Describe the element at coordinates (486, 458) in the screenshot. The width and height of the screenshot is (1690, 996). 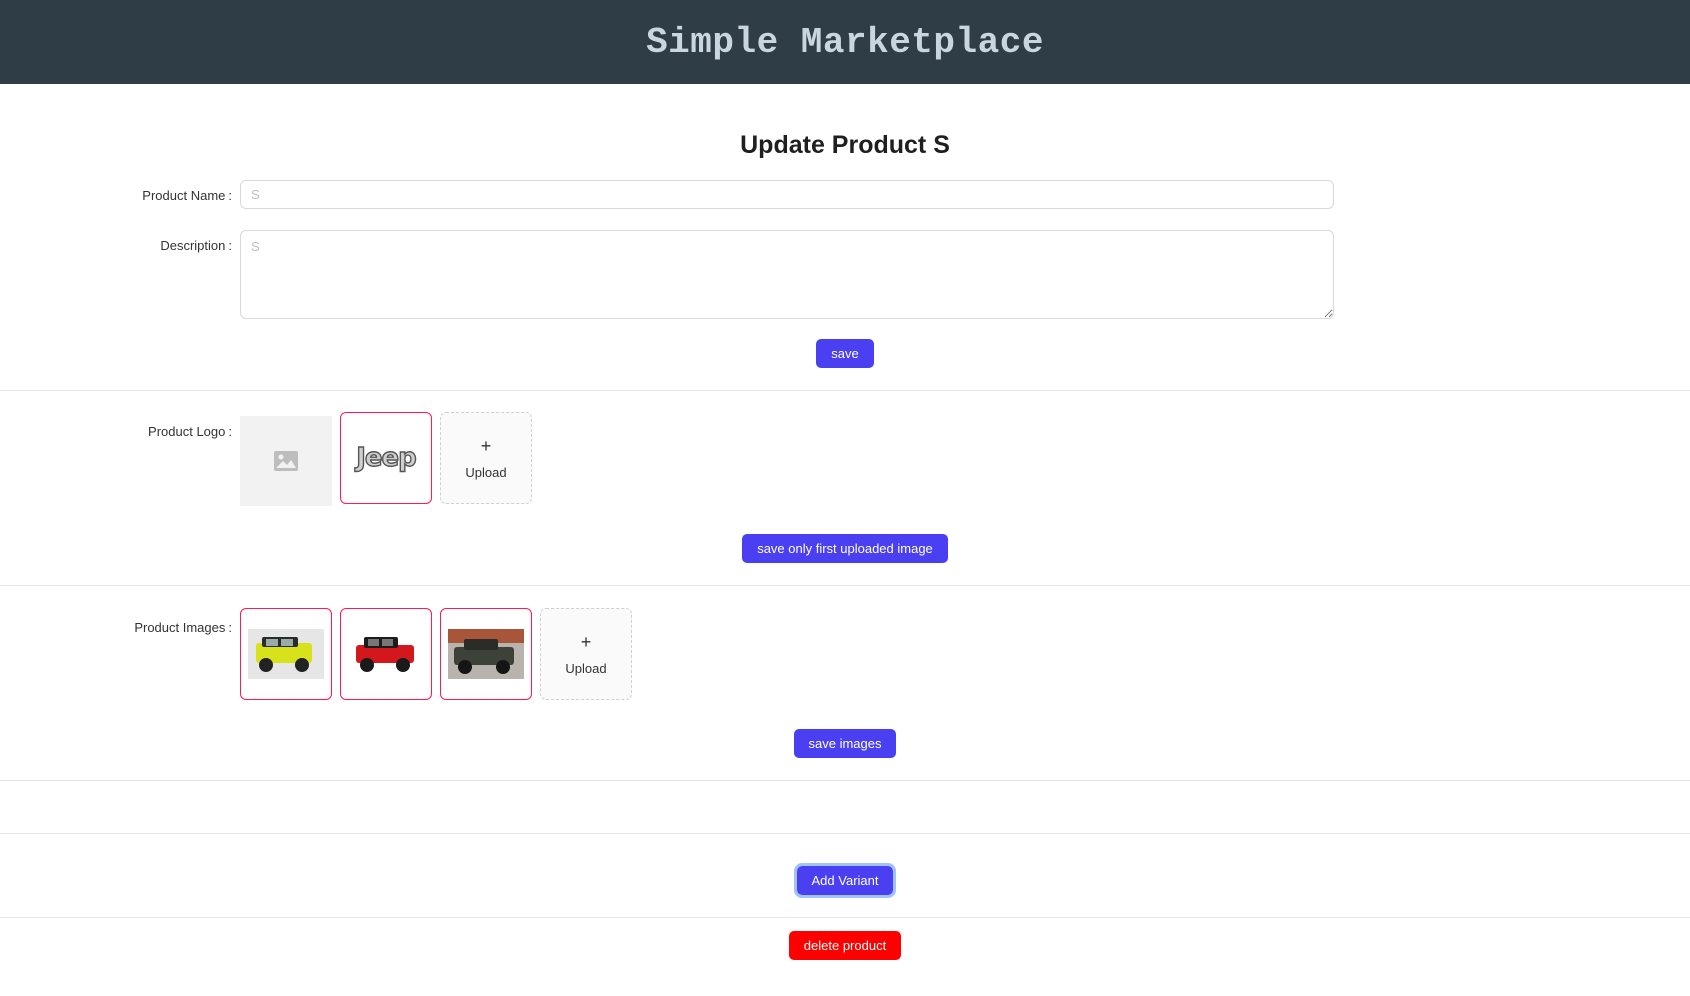
I see `logo-upload-button: + Upload` at that location.